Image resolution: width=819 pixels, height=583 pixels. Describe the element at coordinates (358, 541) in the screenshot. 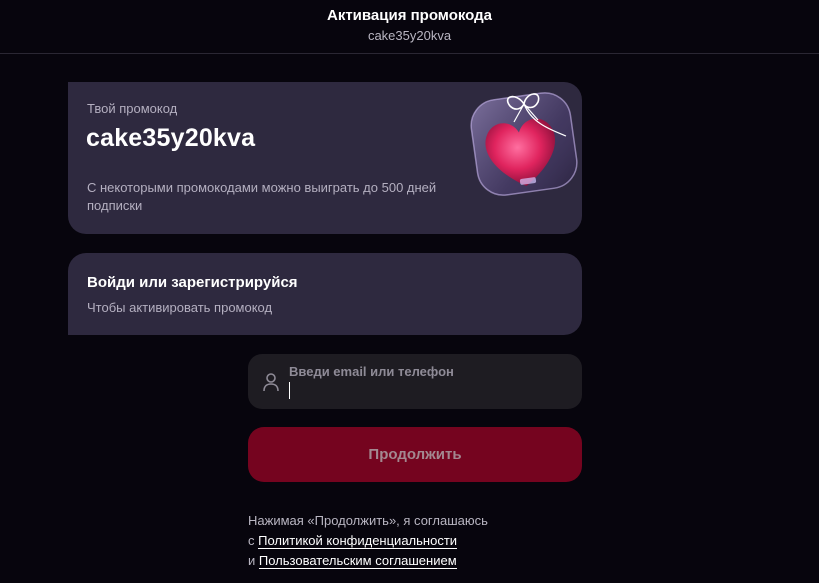

I see `privacy-policy-link: Политикой конфиденциальности` at that location.